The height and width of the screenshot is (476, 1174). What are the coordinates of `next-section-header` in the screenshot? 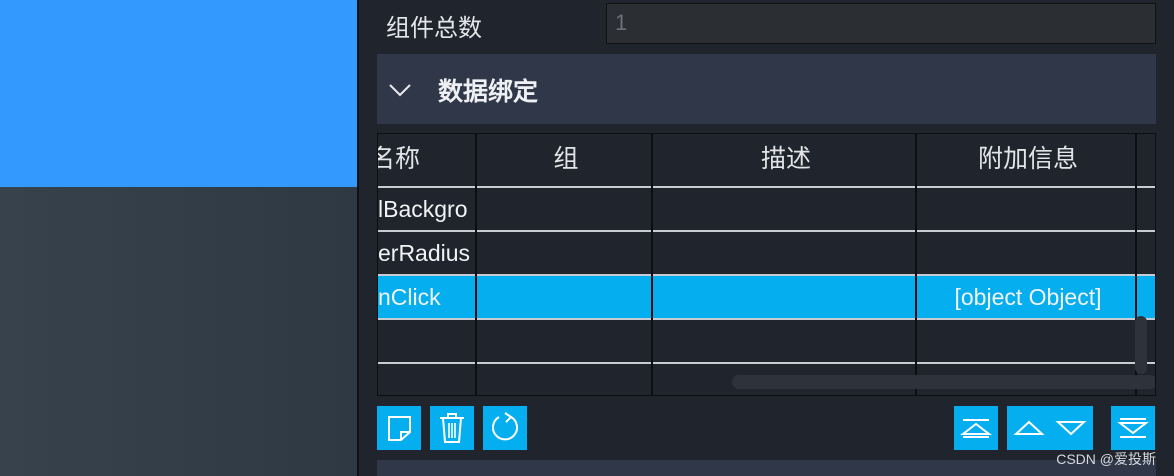 It's located at (766, 468).